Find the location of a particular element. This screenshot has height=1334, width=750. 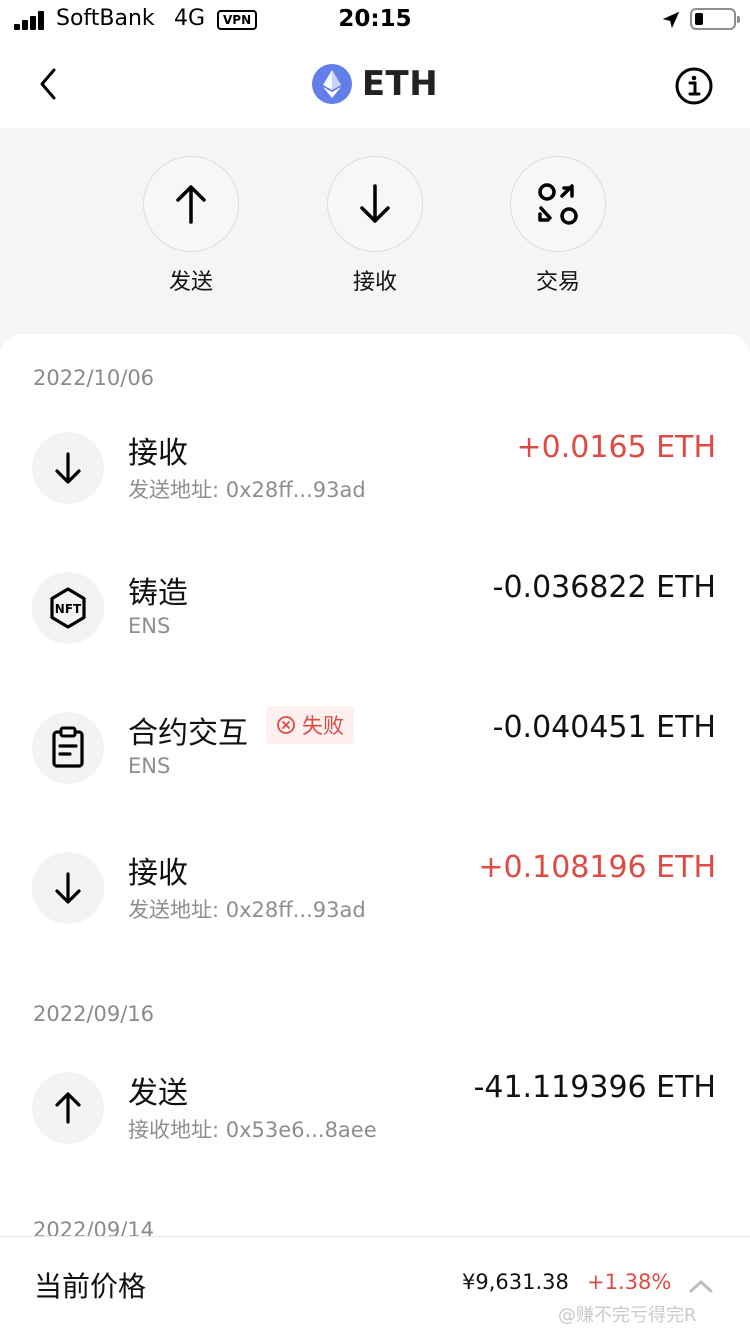

price-change-percent: +1.38% is located at coordinates (629, 1282).